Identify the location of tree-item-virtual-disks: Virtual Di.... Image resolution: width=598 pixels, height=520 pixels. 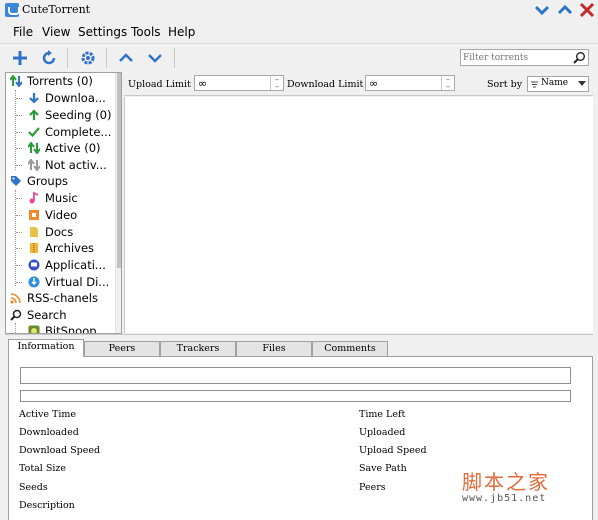
(68, 282).